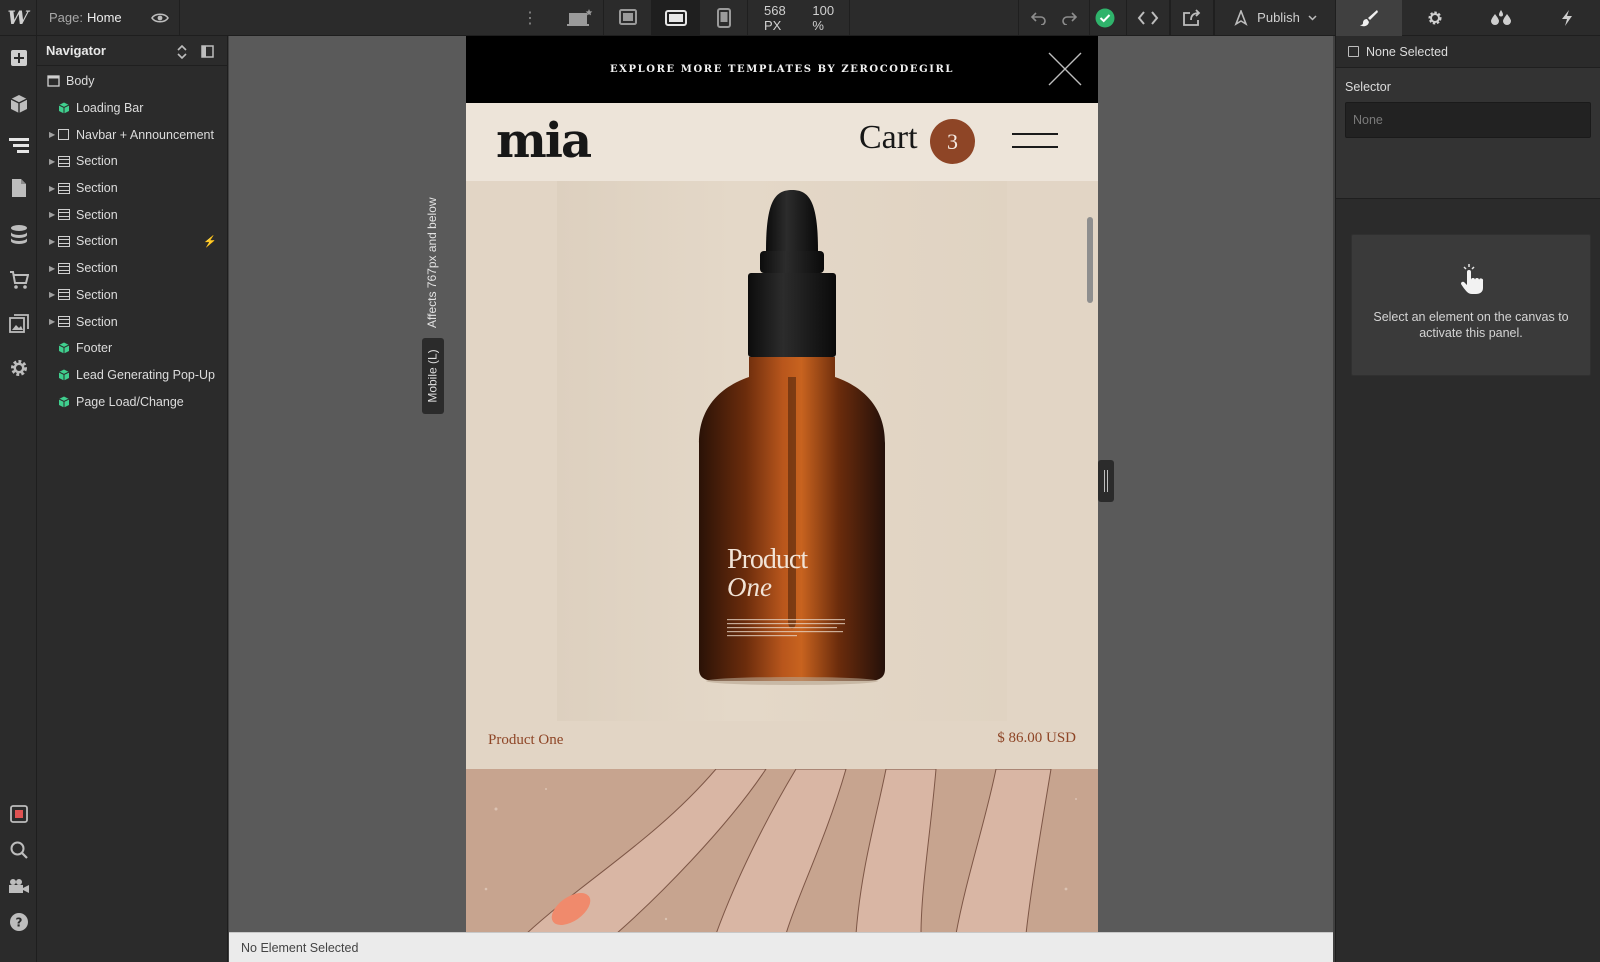 The width and height of the screenshot is (1600, 962). What do you see at coordinates (1054, 17) in the screenshot?
I see `undo-redo-group` at bounding box center [1054, 17].